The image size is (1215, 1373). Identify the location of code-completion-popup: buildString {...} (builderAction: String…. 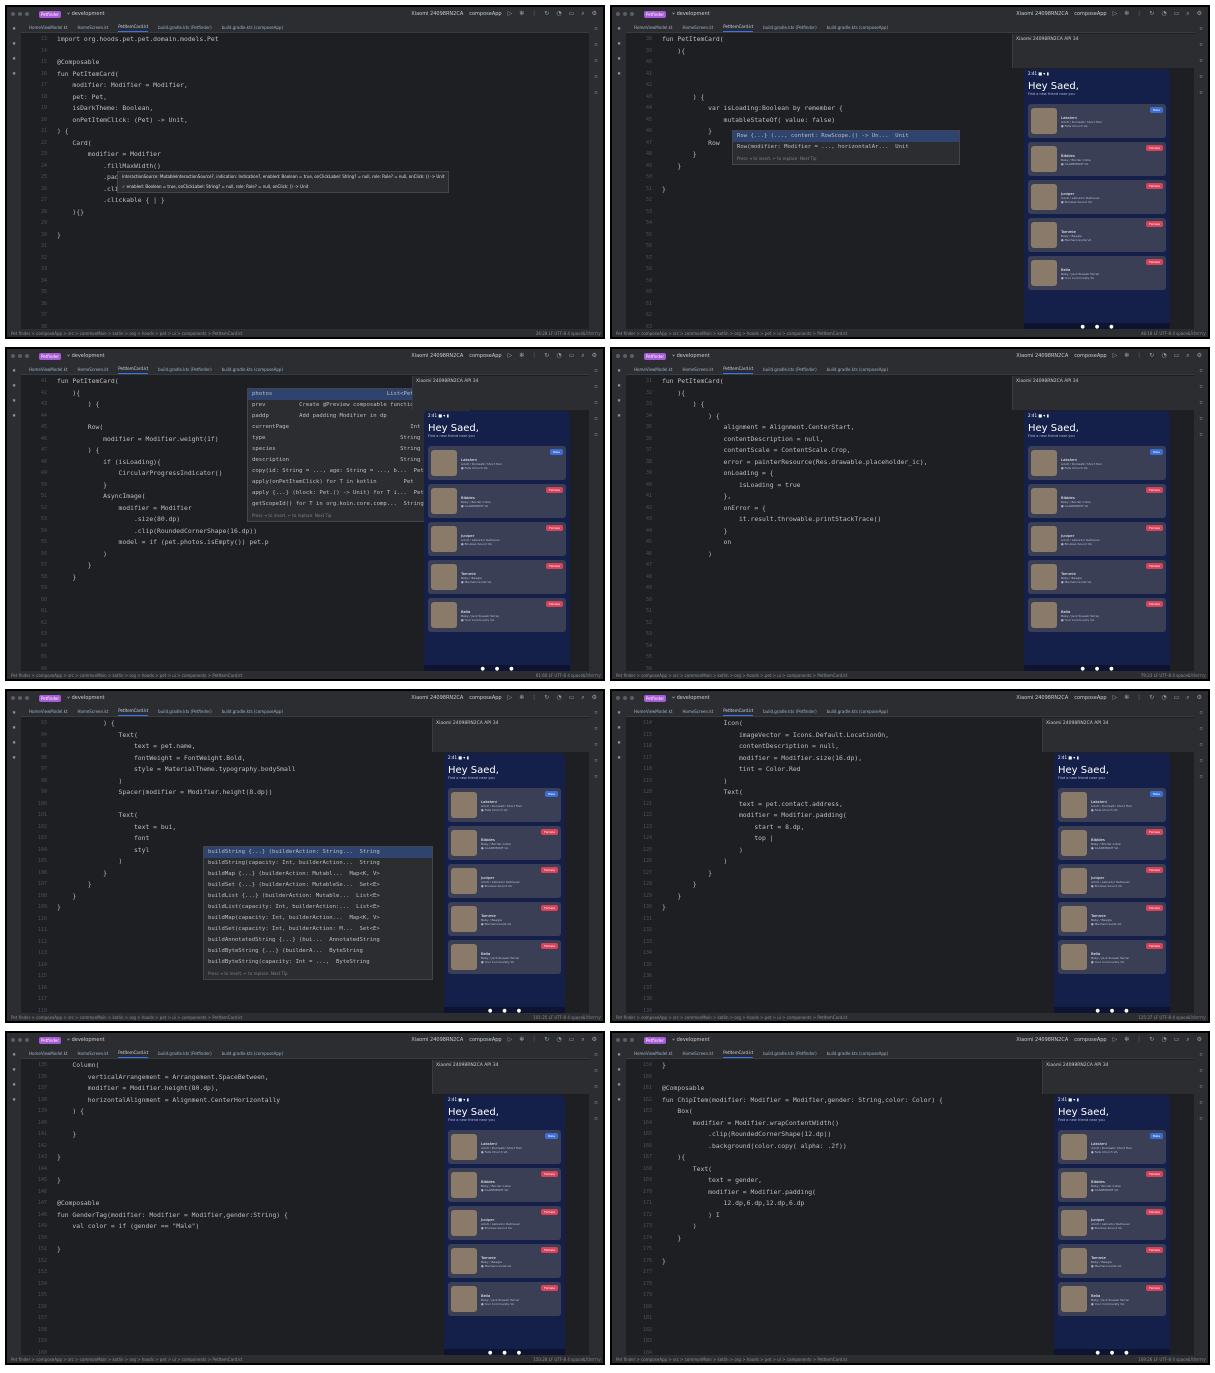
(318, 913).